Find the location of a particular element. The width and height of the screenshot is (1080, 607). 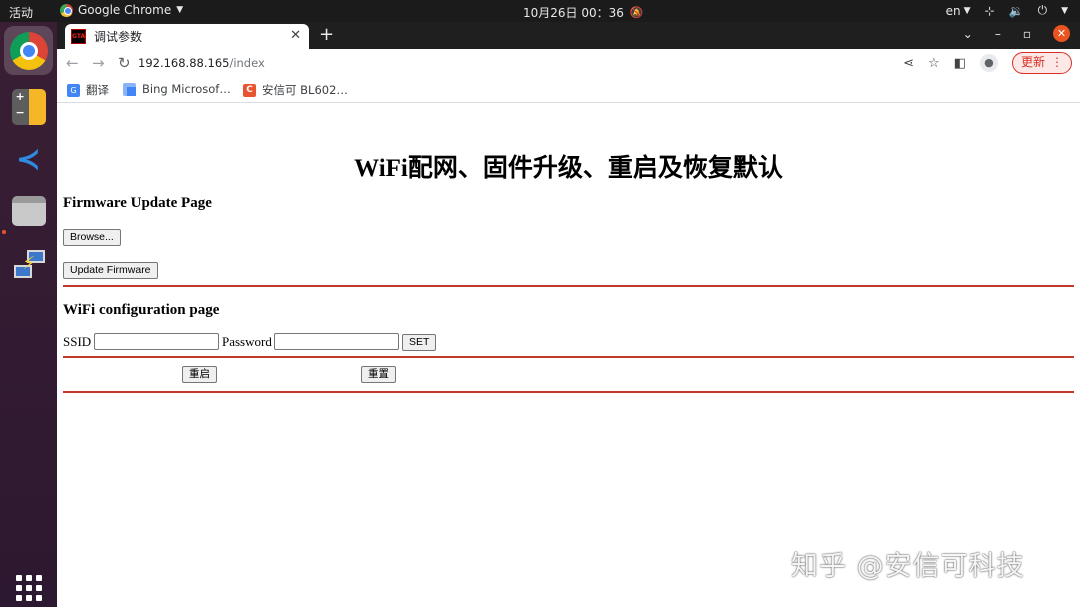

show-applications is located at coordinates (28, 585).